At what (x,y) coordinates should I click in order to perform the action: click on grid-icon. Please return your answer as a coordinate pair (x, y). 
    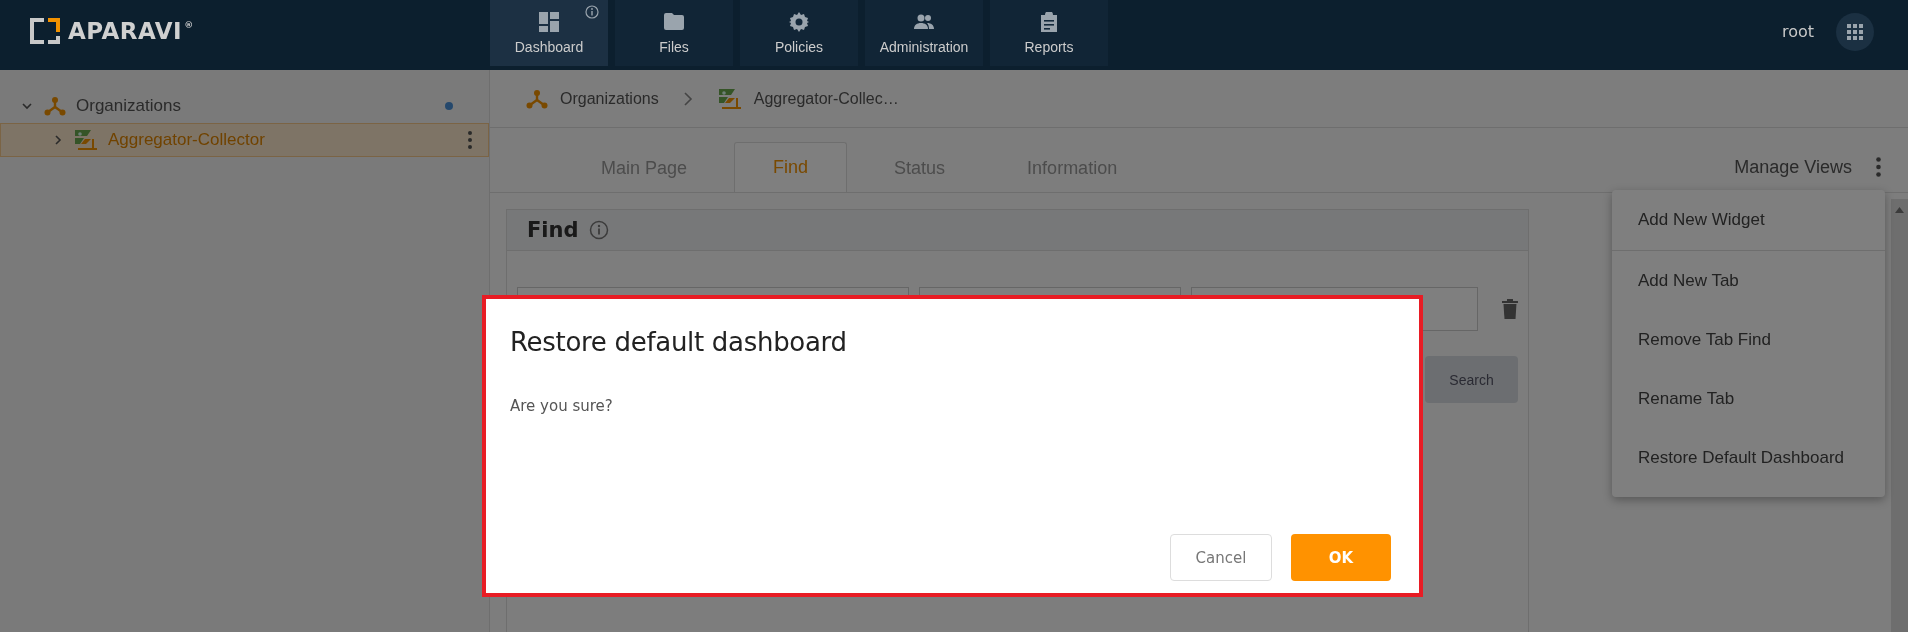
    Looking at the image, I should click on (1855, 32).